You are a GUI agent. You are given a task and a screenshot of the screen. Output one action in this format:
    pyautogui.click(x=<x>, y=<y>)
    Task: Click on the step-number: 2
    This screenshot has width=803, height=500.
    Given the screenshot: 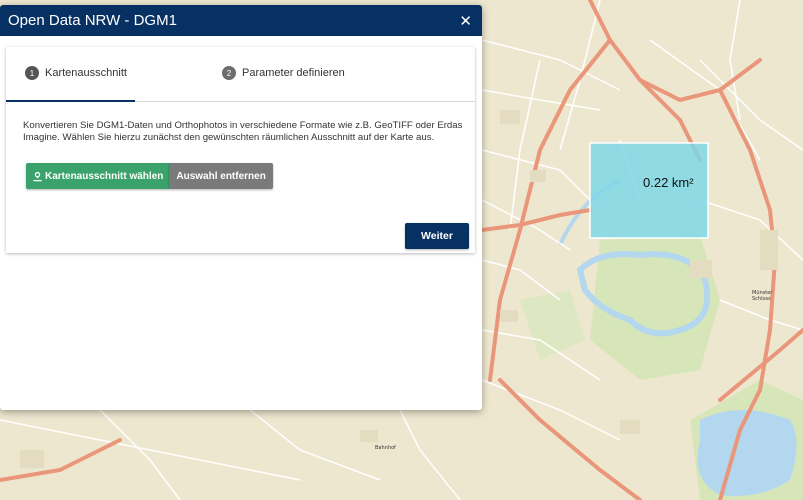 What is the action you would take?
    pyautogui.click(x=229, y=73)
    